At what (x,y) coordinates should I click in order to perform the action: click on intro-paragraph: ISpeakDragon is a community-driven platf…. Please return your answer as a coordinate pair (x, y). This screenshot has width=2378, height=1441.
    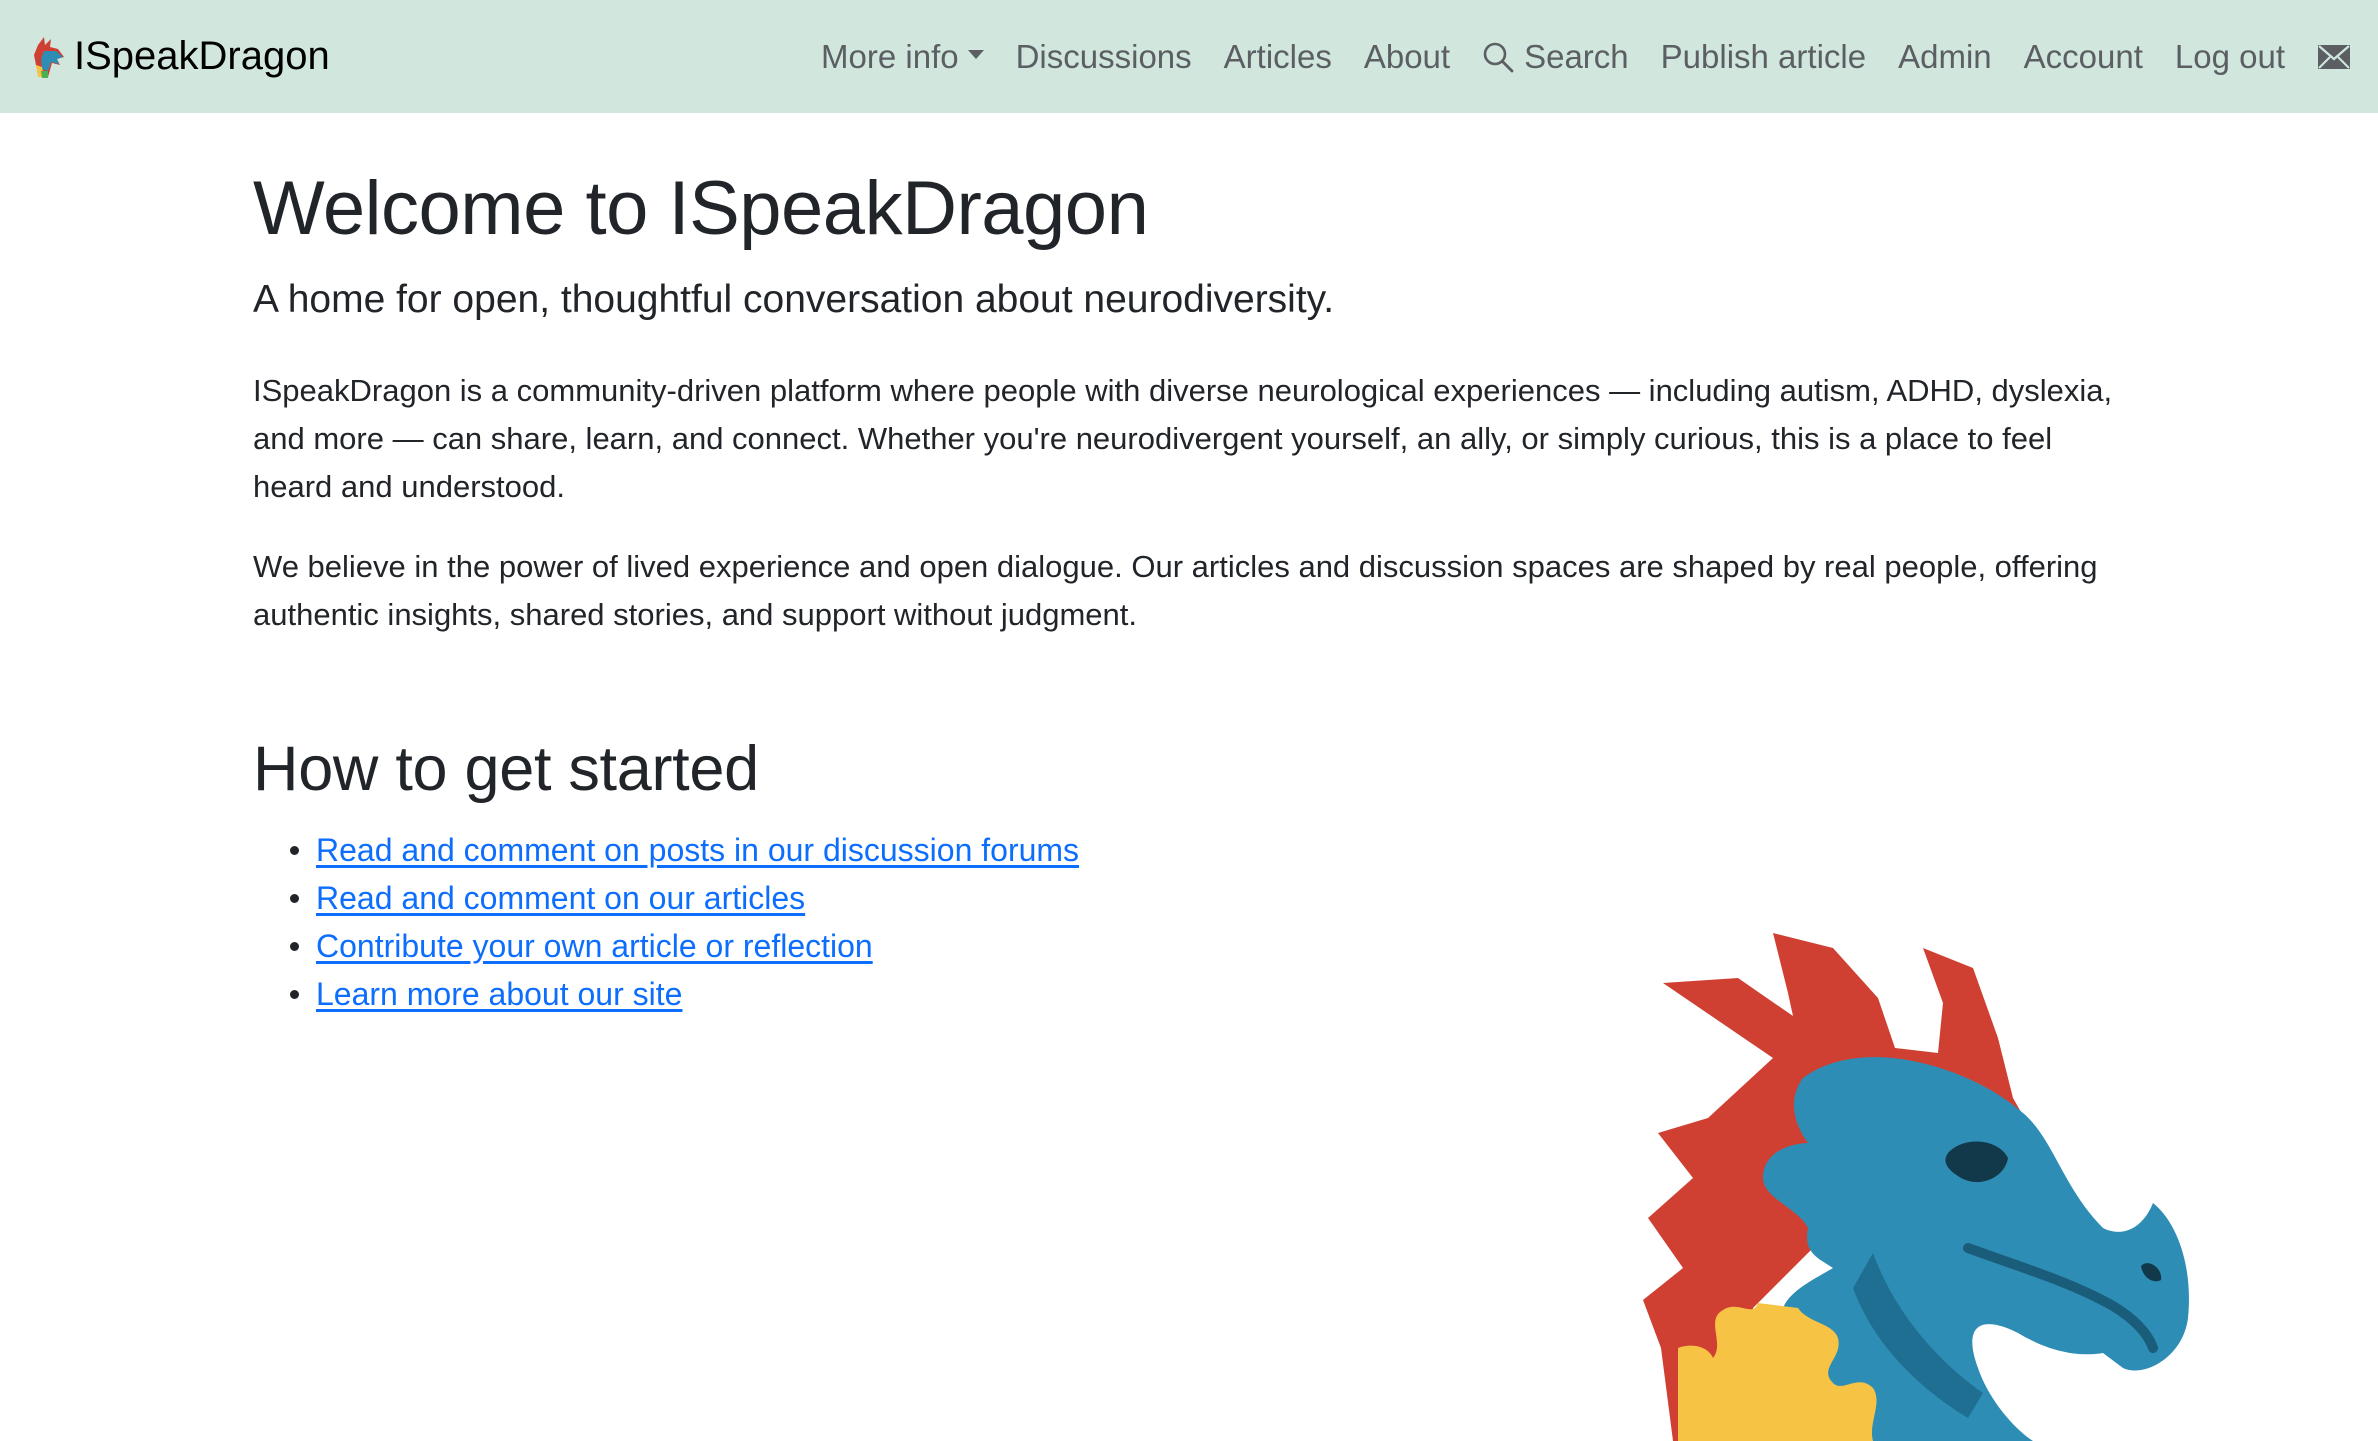
    Looking at the image, I should click on (1183, 438).